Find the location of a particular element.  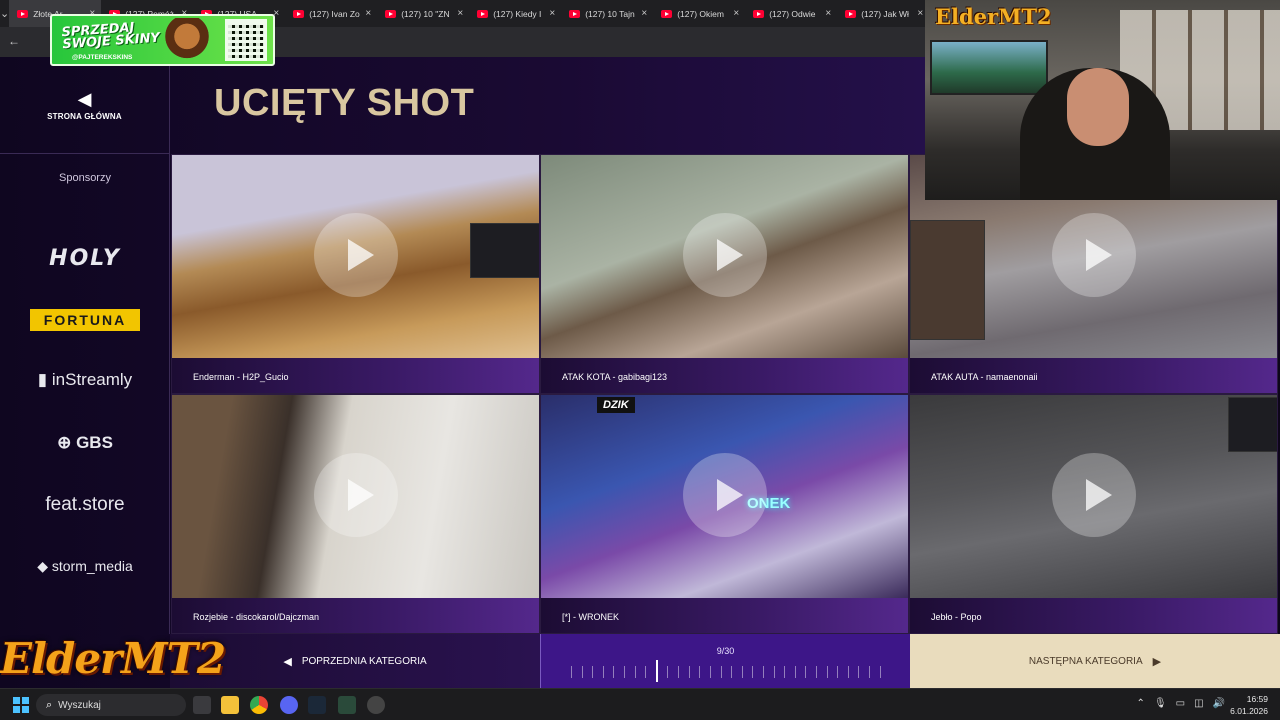

windows-taskbar: ⌕ Wyszukaj ⌃ 🎙 ▭ ◫ 🔊 16:59 6.01.2026 is located at coordinates (640, 704).